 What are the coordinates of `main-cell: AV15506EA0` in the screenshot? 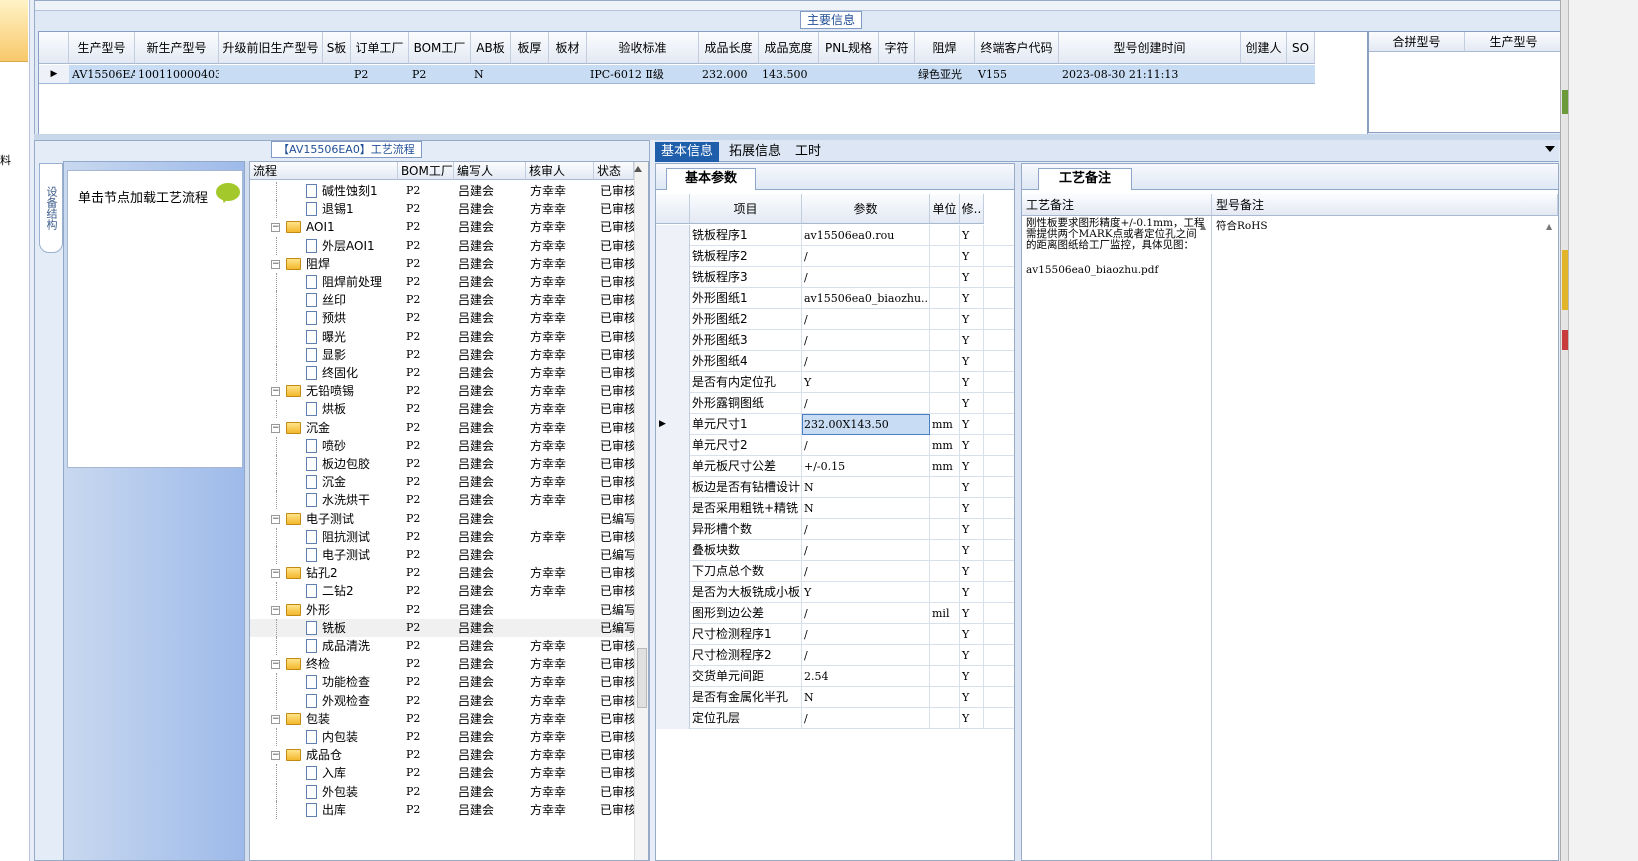 It's located at (102, 74).